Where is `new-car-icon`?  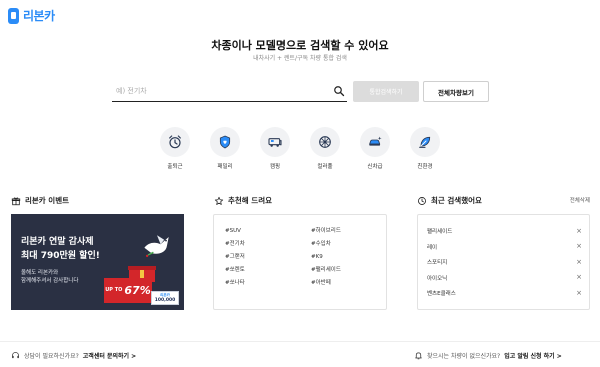 new-car-icon is located at coordinates (375, 141).